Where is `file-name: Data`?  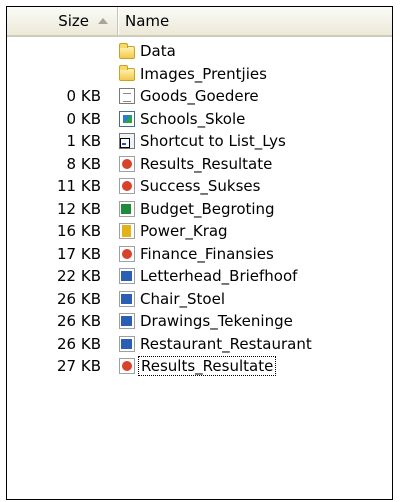 file-name: Data is located at coordinates (158, 51).